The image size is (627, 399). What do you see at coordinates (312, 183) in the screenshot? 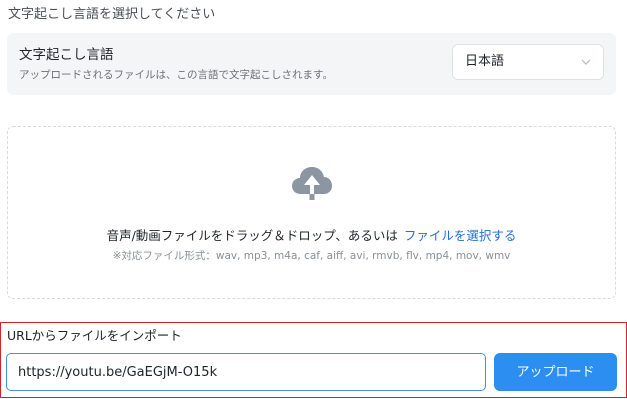
I see `cloud-upload-icon` at bounding box center [312, 183].